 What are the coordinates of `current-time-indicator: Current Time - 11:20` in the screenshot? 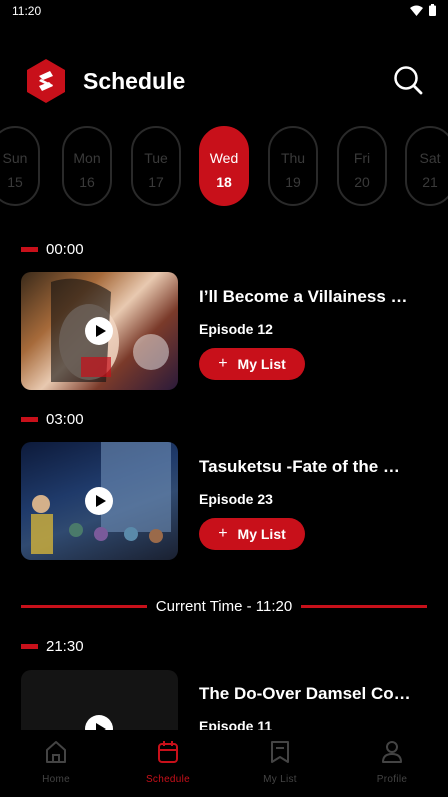 It's located at (224, 606).